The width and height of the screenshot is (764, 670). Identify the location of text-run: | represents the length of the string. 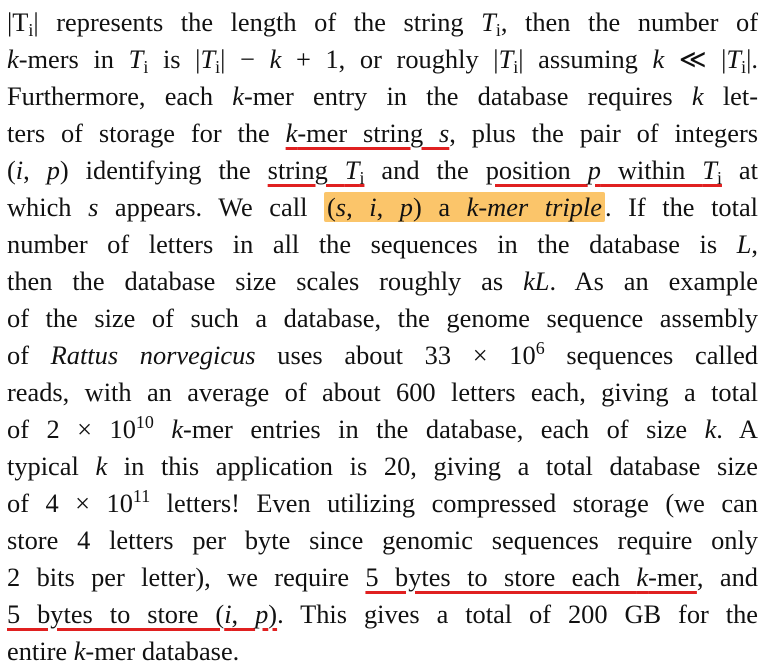
(257, 22).